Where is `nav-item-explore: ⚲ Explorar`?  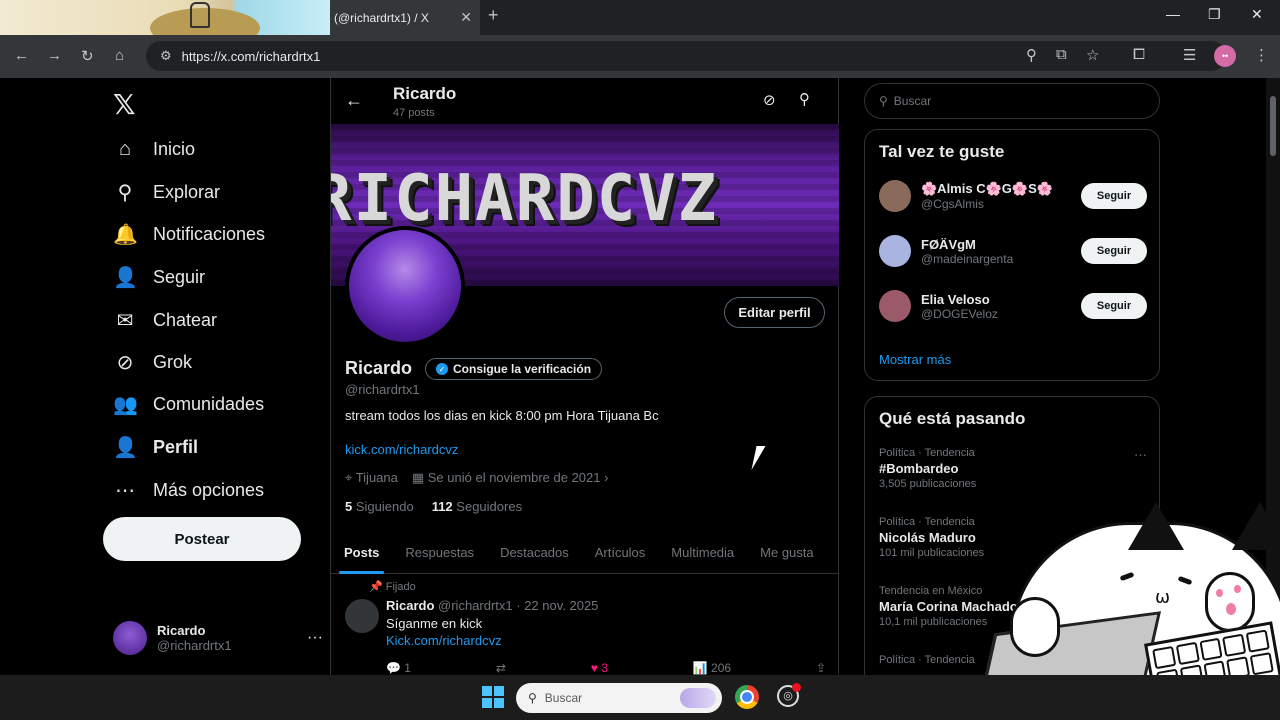 nav-item-explore: ⚲ Explorar is located at coordinates (166, 192).